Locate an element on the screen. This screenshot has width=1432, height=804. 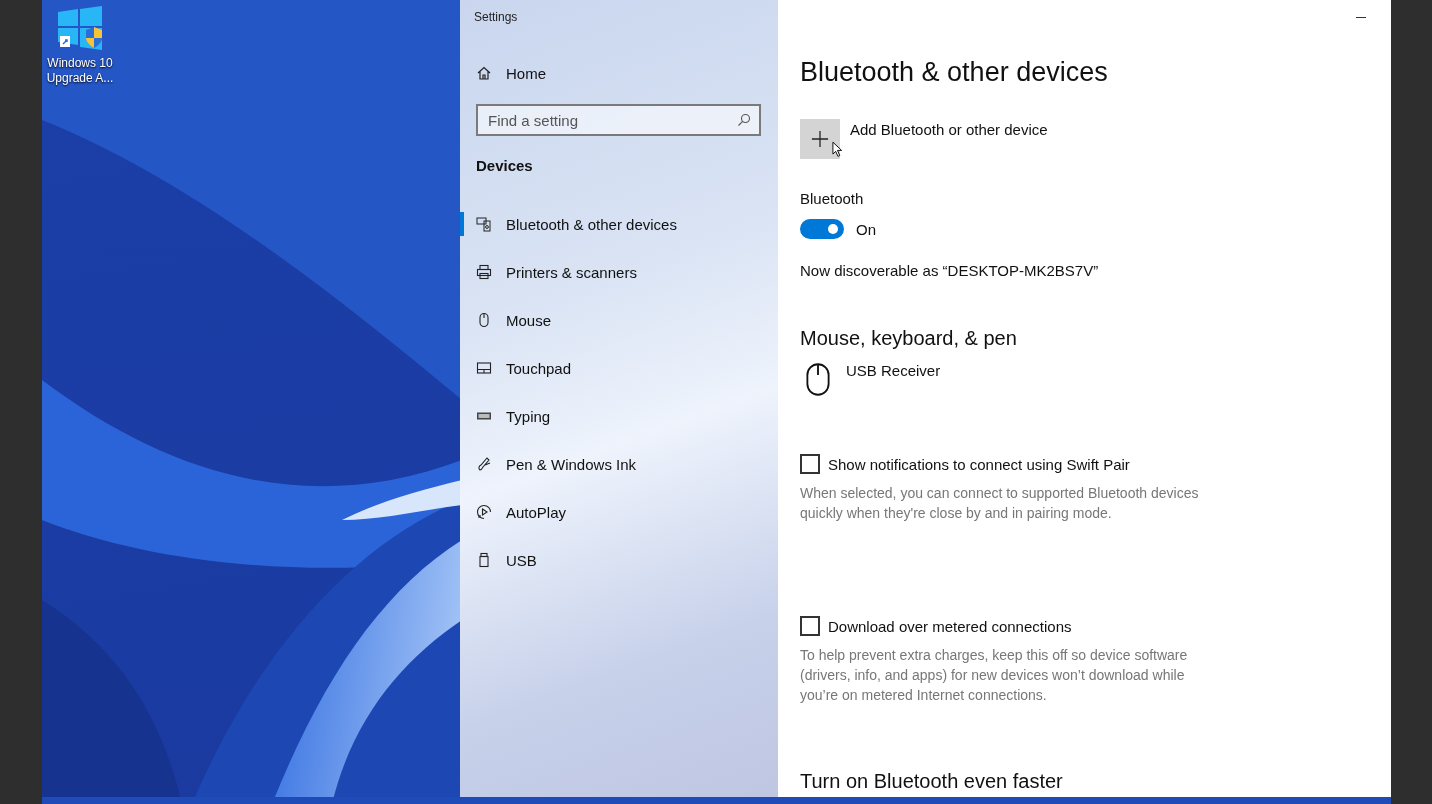
nav-item: AutoPlay is located at coordinates (619, 512).